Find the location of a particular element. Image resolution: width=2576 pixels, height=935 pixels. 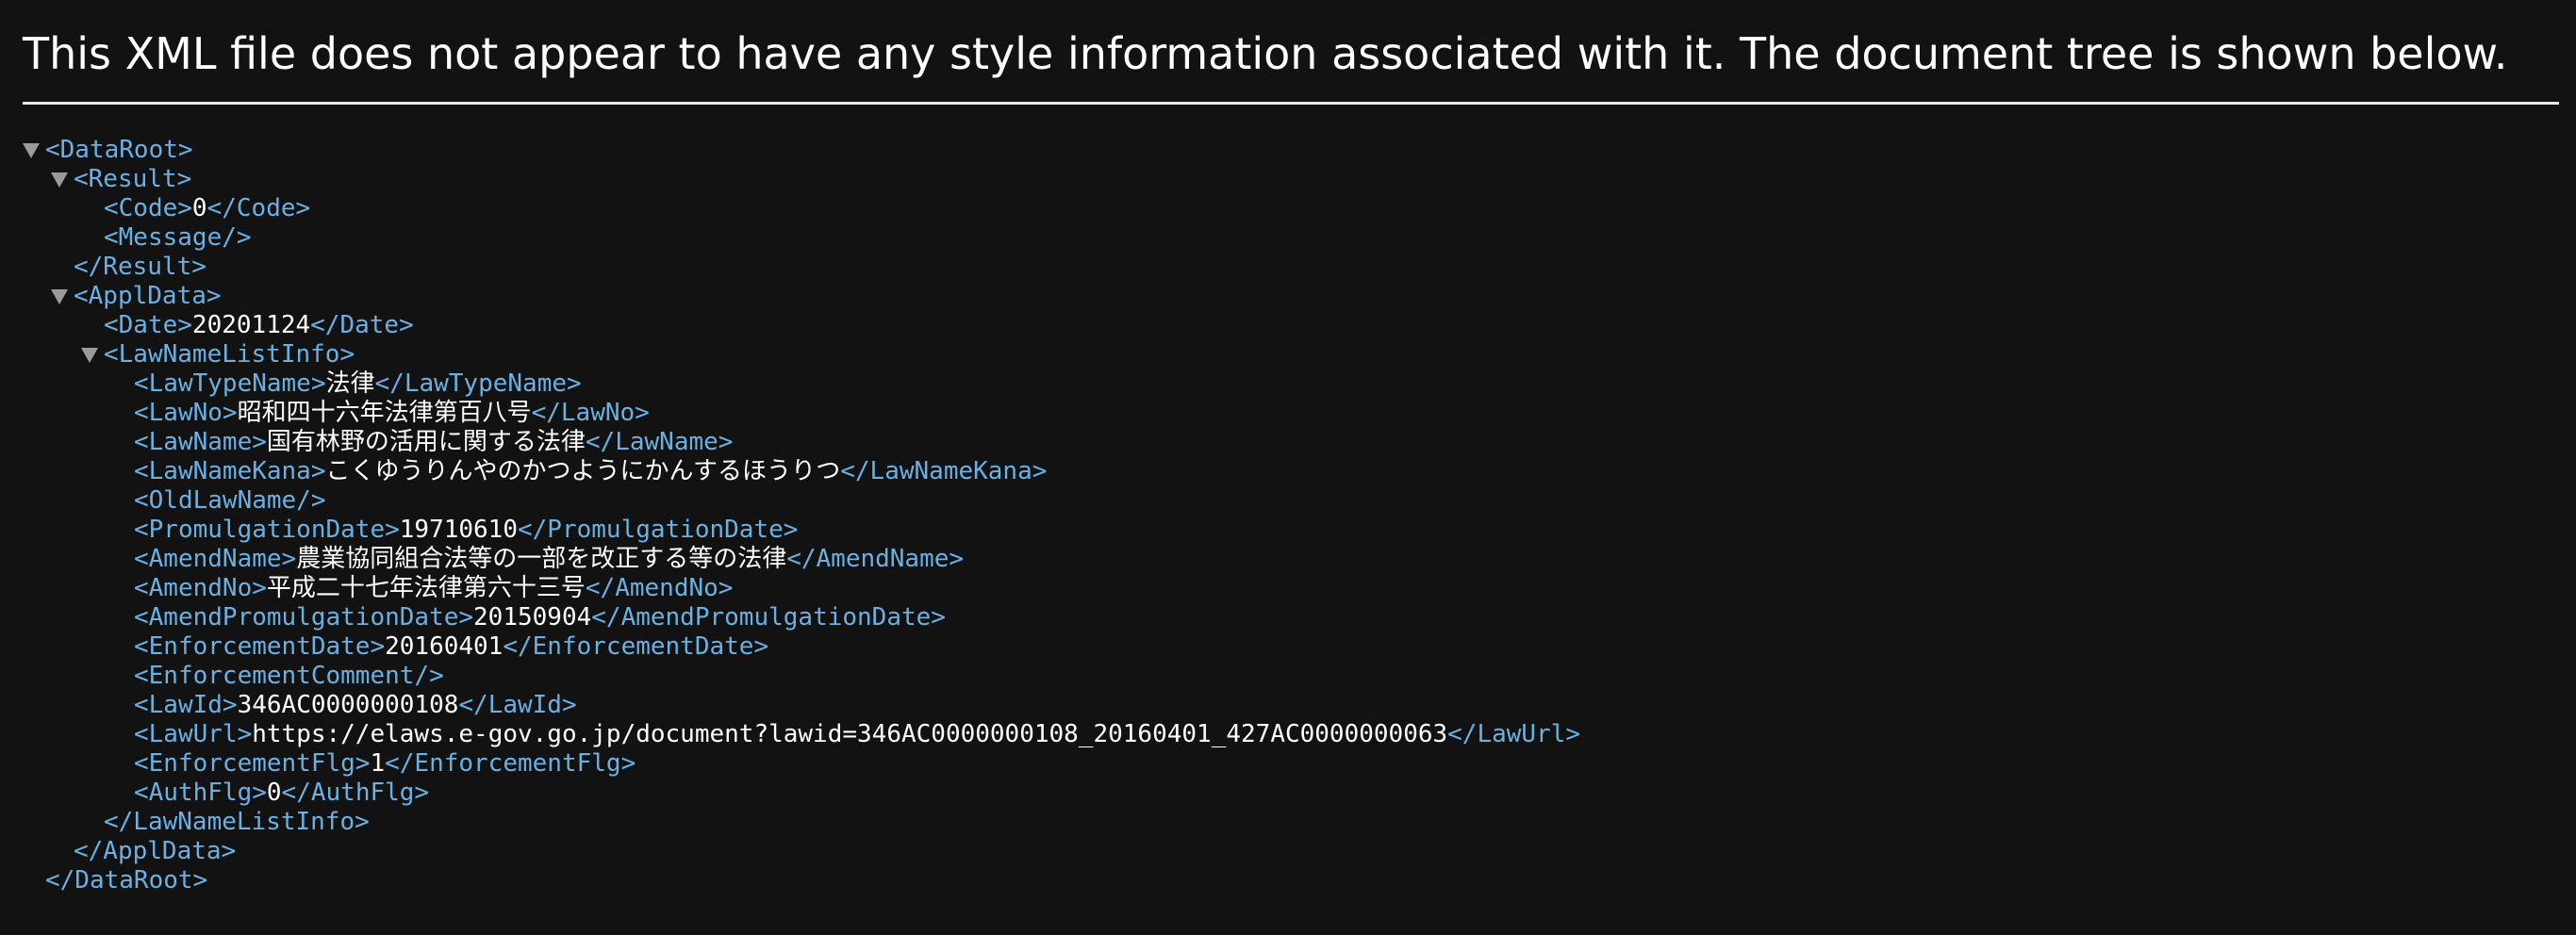

header-divider is located at coordinates (1291, 103).